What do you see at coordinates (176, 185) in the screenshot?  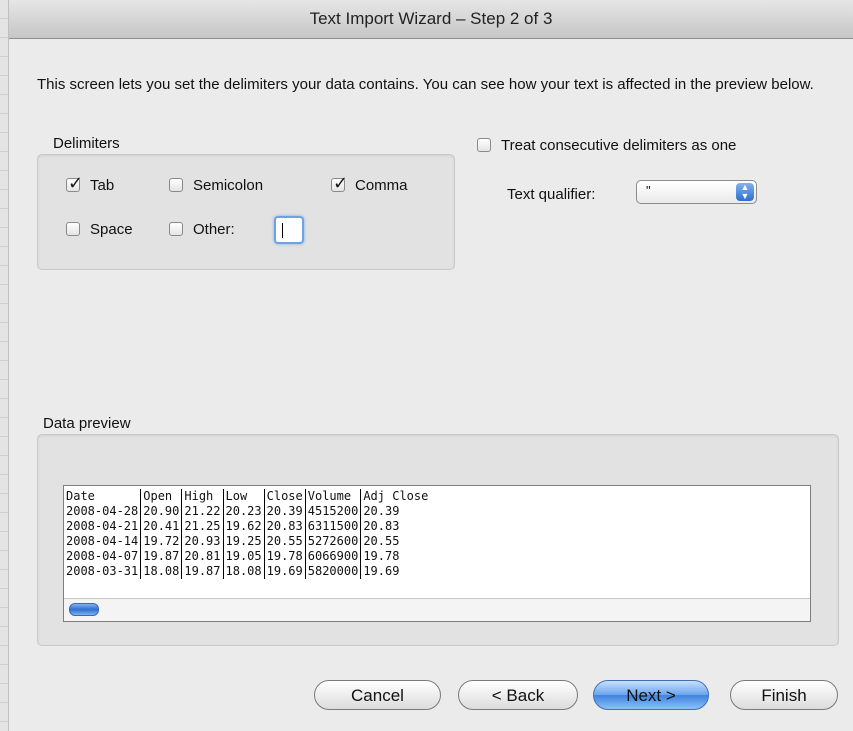 I see `semicolon-checkbox-box` at bounding box center [176, 185].